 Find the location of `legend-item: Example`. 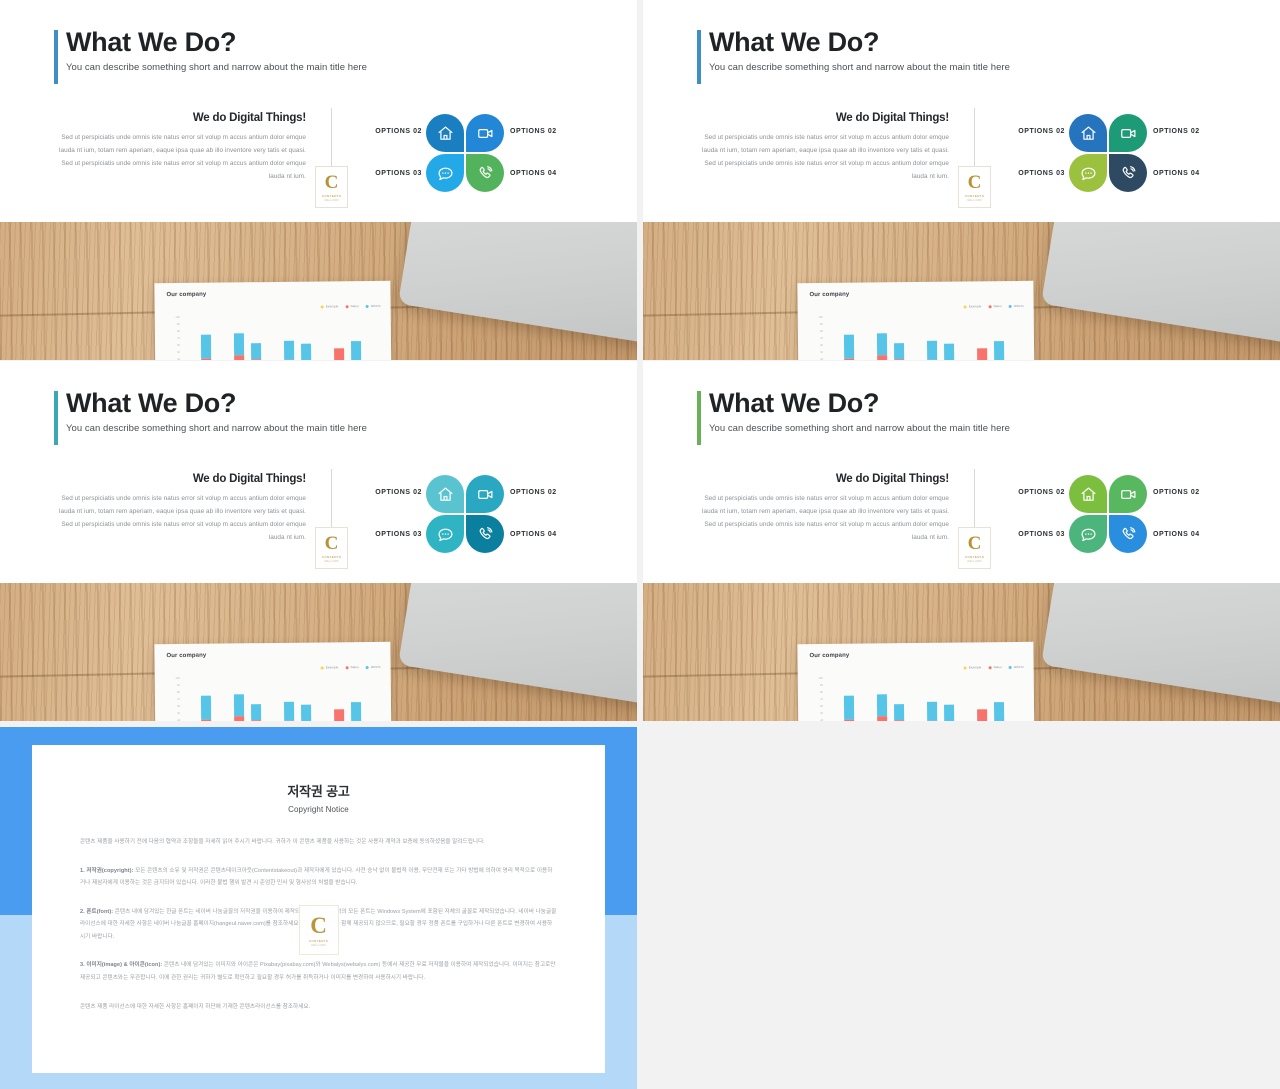

legend-item: Example is located at coordinates (972, 306).